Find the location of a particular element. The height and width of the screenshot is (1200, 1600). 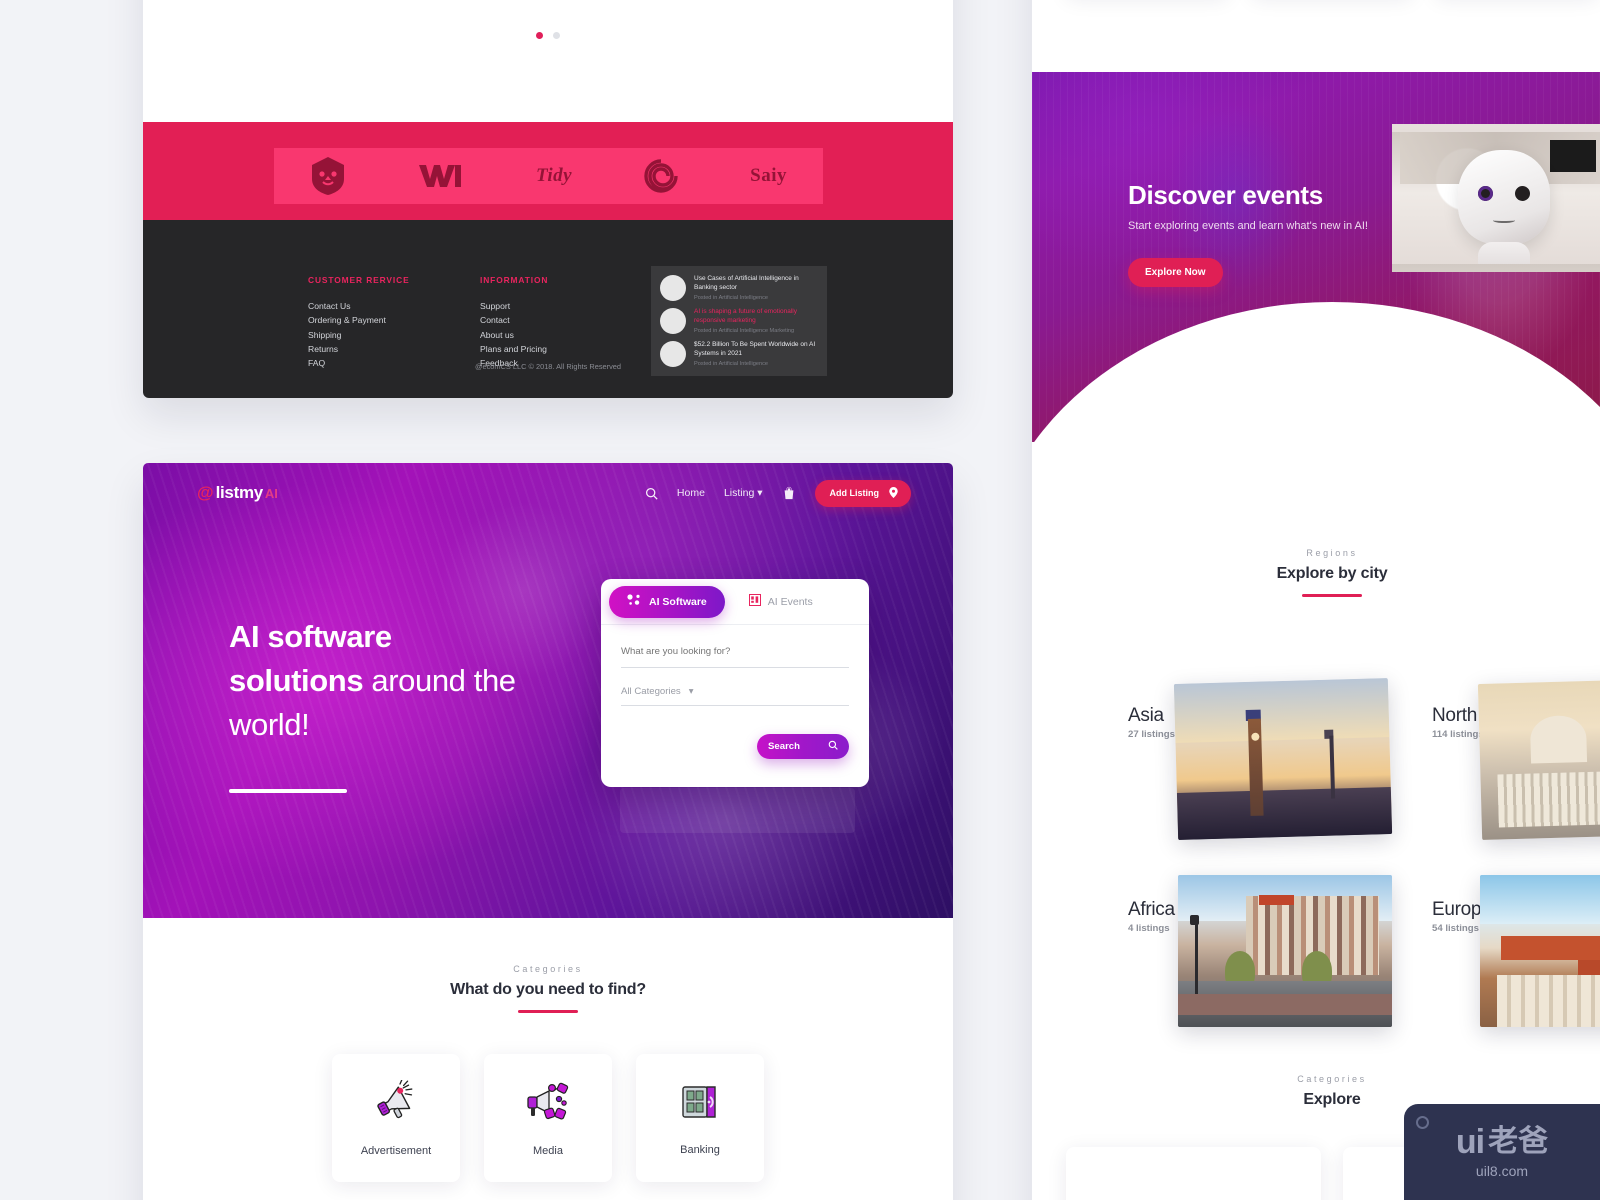

add-listing-label: Add Listing is located at coordinates (854, 493).